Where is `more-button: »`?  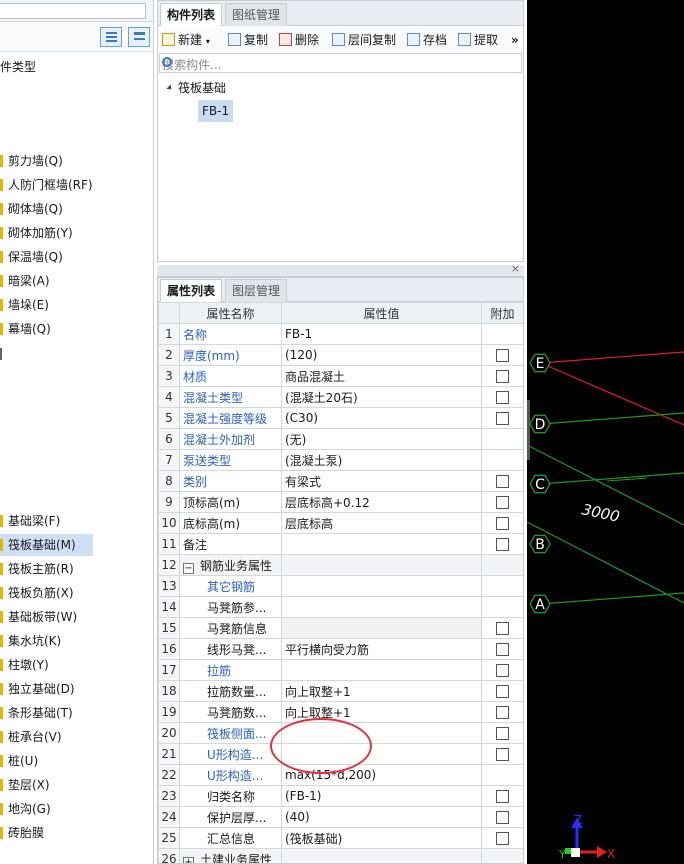
more-button: » is located at coordinates (515, 40).